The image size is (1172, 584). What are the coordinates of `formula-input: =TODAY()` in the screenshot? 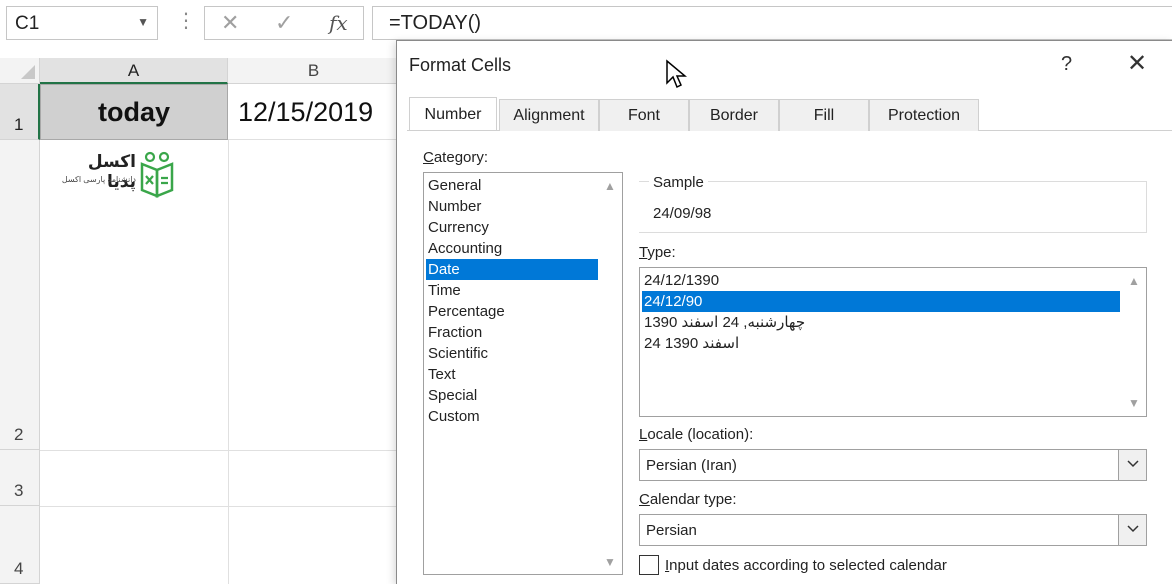 It's located at (772, 23).